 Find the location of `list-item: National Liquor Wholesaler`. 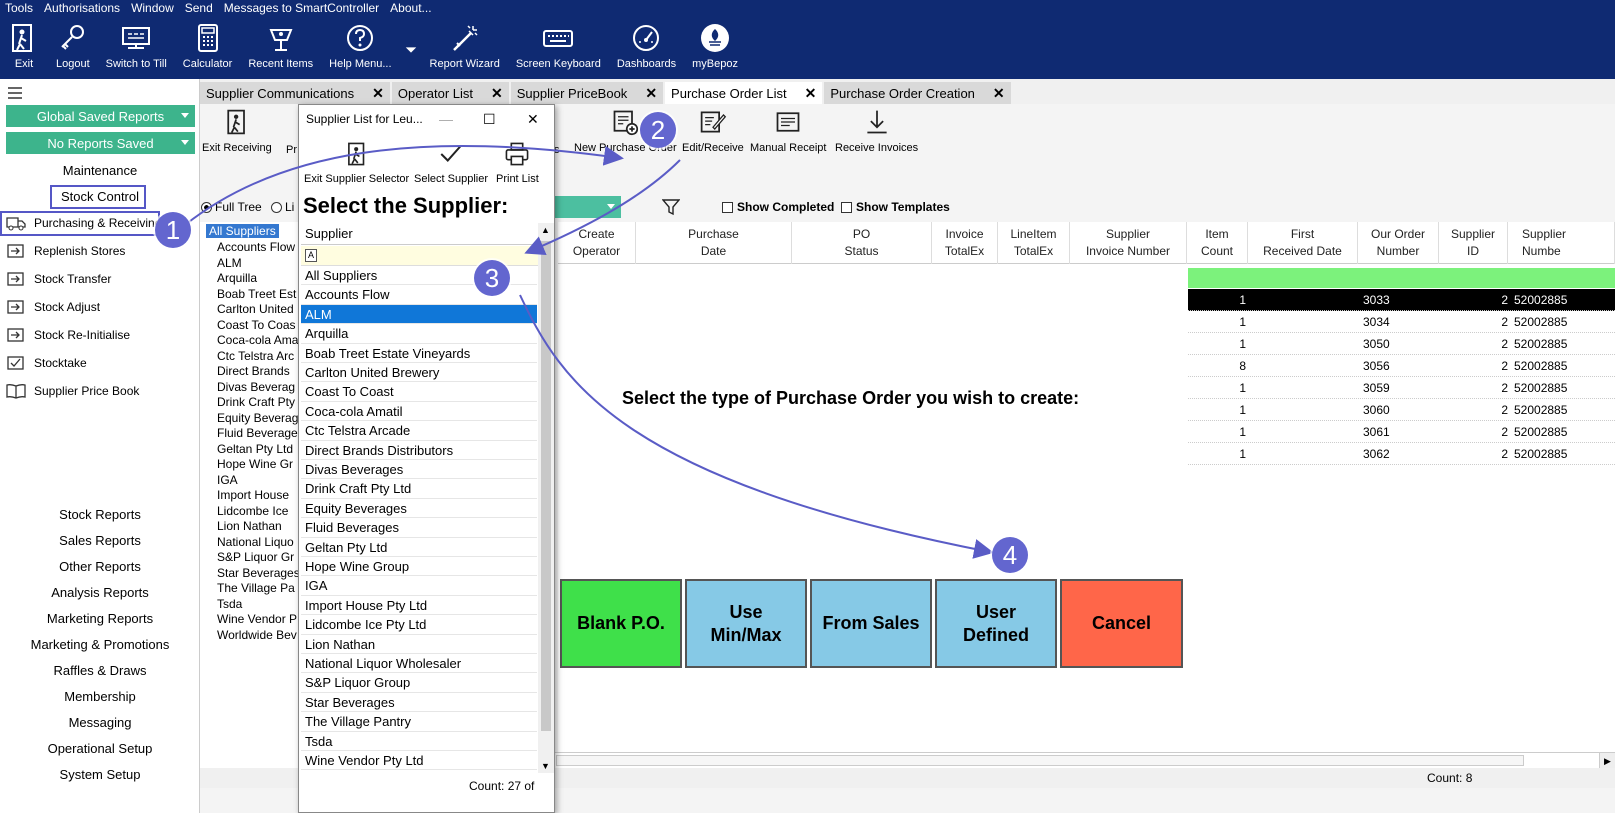

list-item: National Liquor Wholesaler is located at coordinates (419, 664).